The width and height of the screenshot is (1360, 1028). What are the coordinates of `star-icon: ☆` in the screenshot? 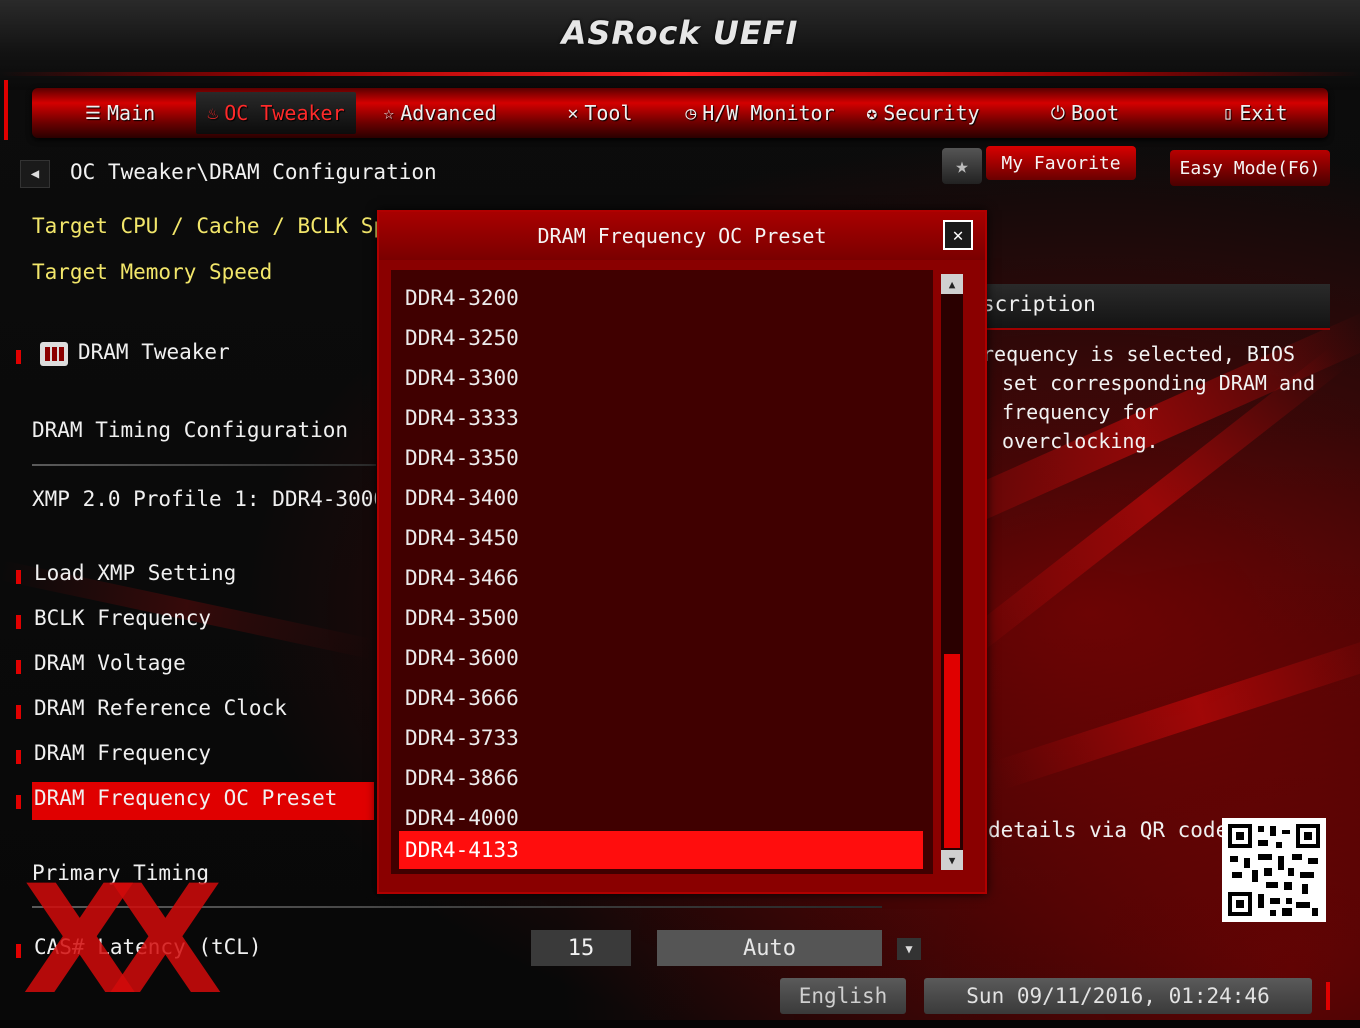 It's located at (389, 113).